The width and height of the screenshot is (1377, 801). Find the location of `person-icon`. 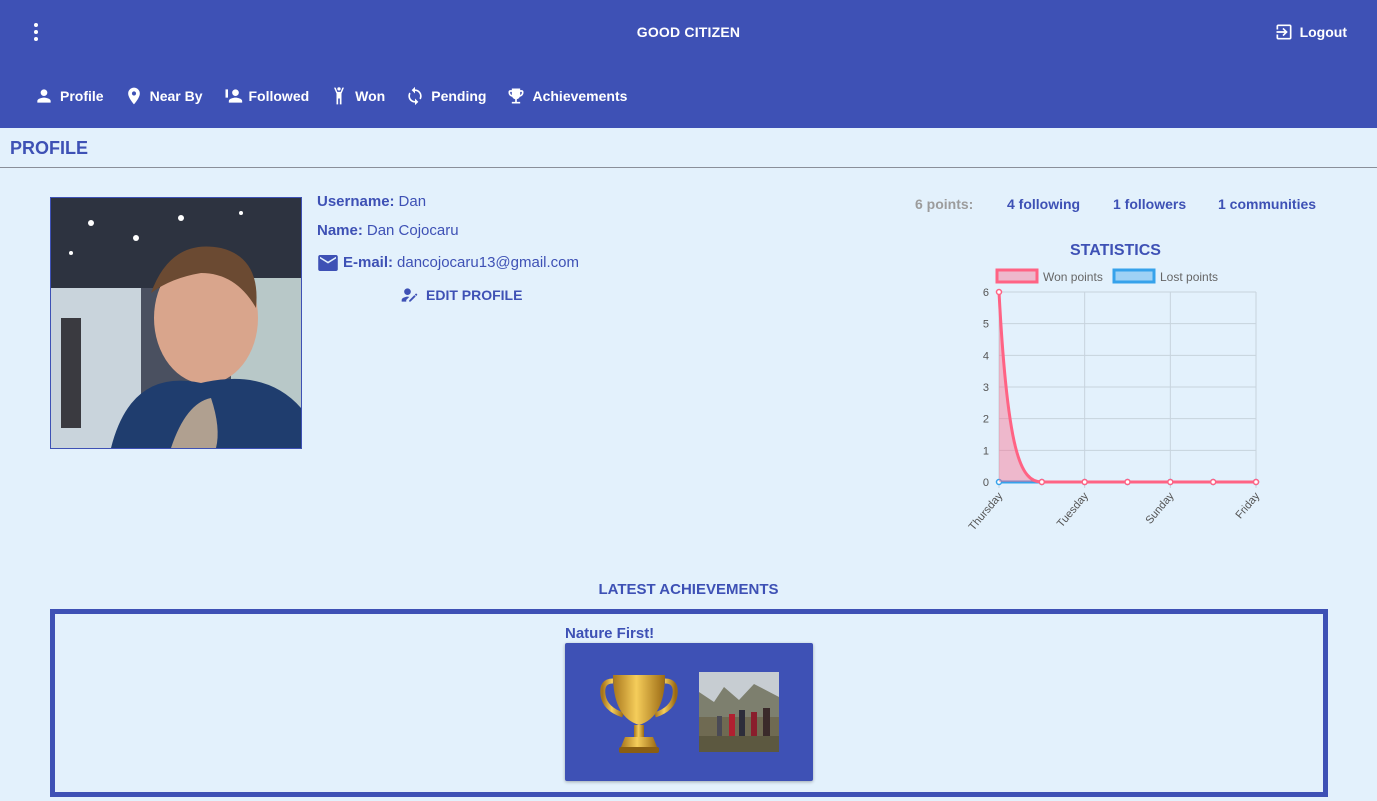

person-icon is located at coordinates (44, 96).